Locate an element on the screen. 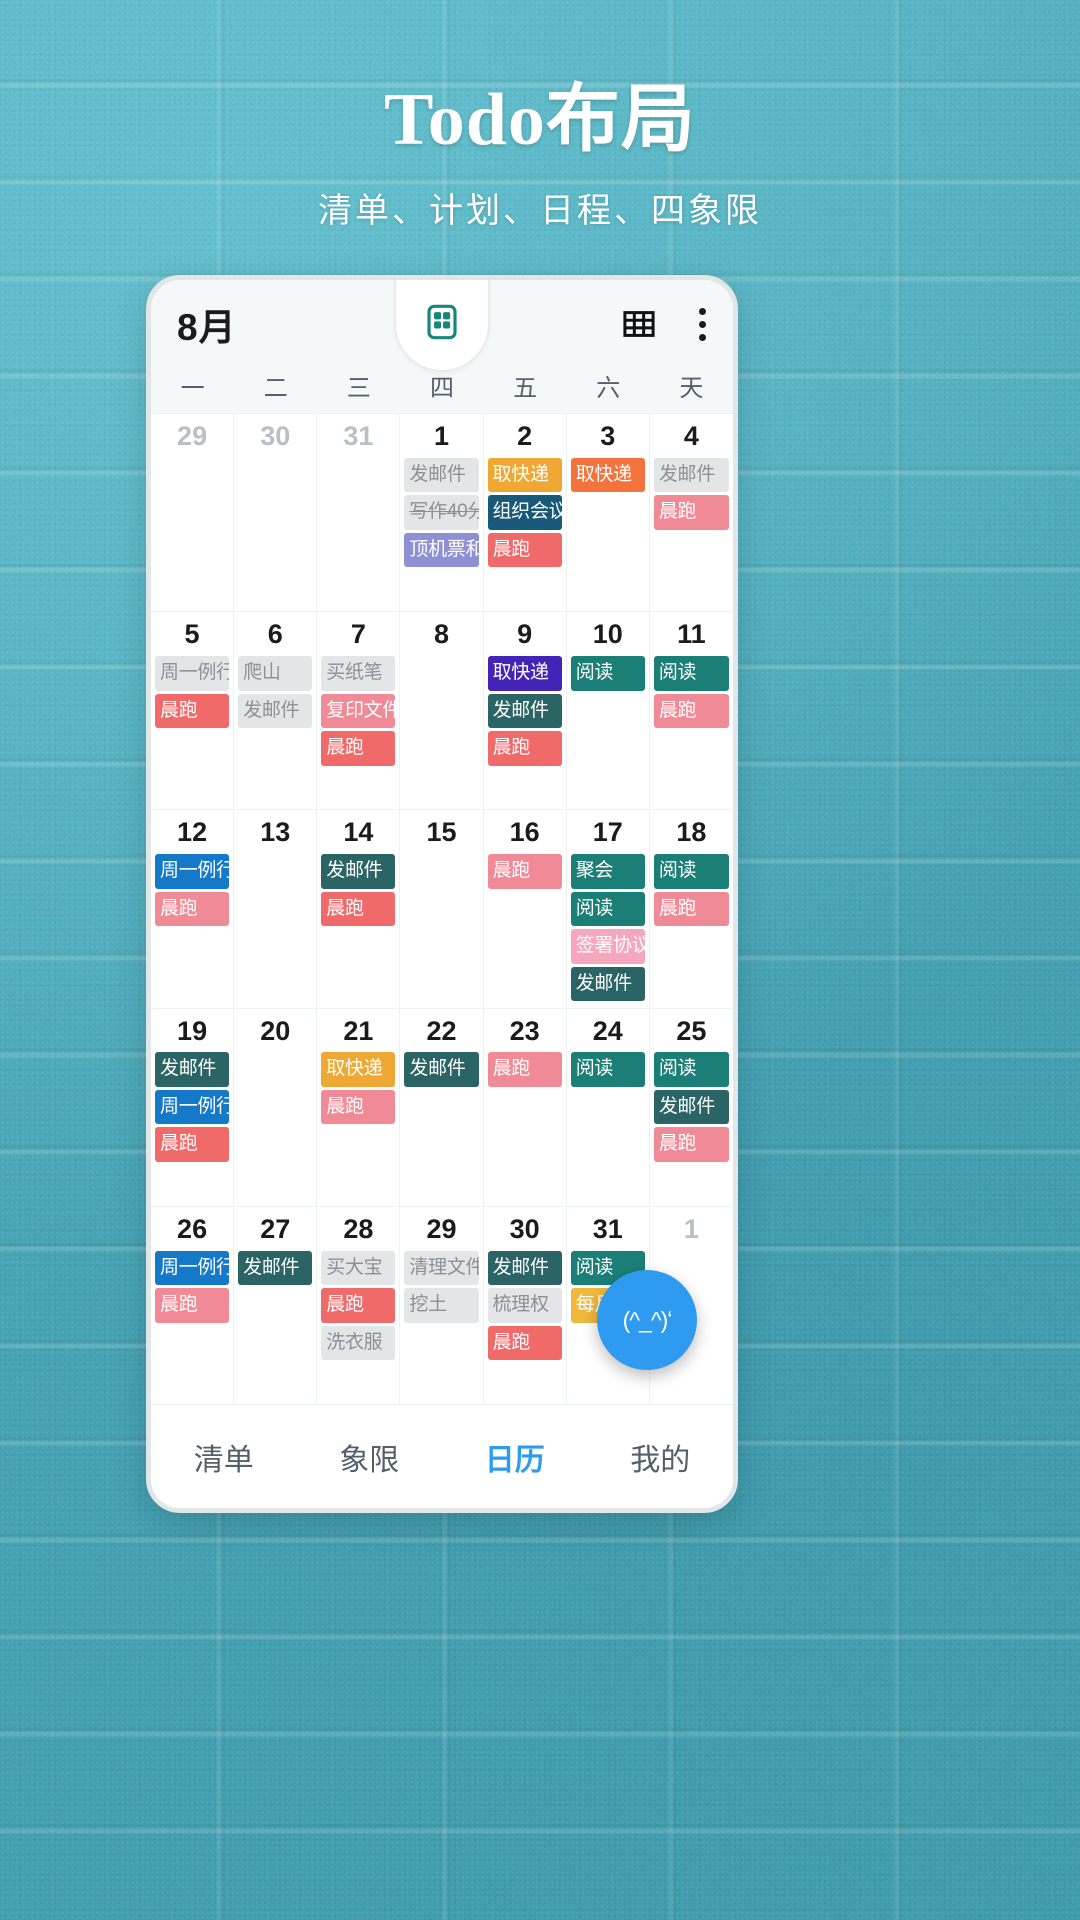 The image size is (1080, 1920). add-task-fab: (^_^)ʻ is located at coordinates (647, 1320).